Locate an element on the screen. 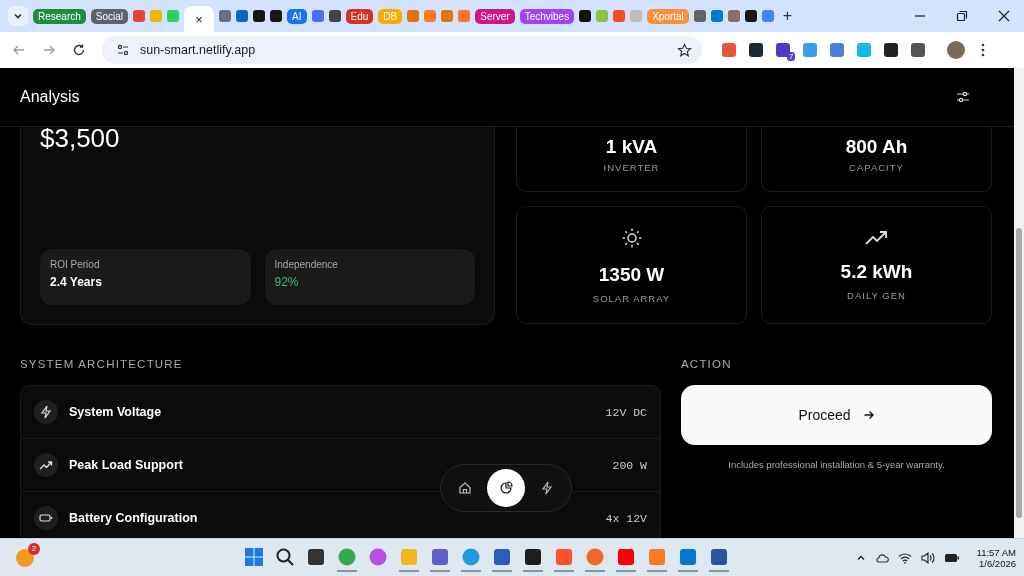  caret-icon is located at coordinates (18, 16).